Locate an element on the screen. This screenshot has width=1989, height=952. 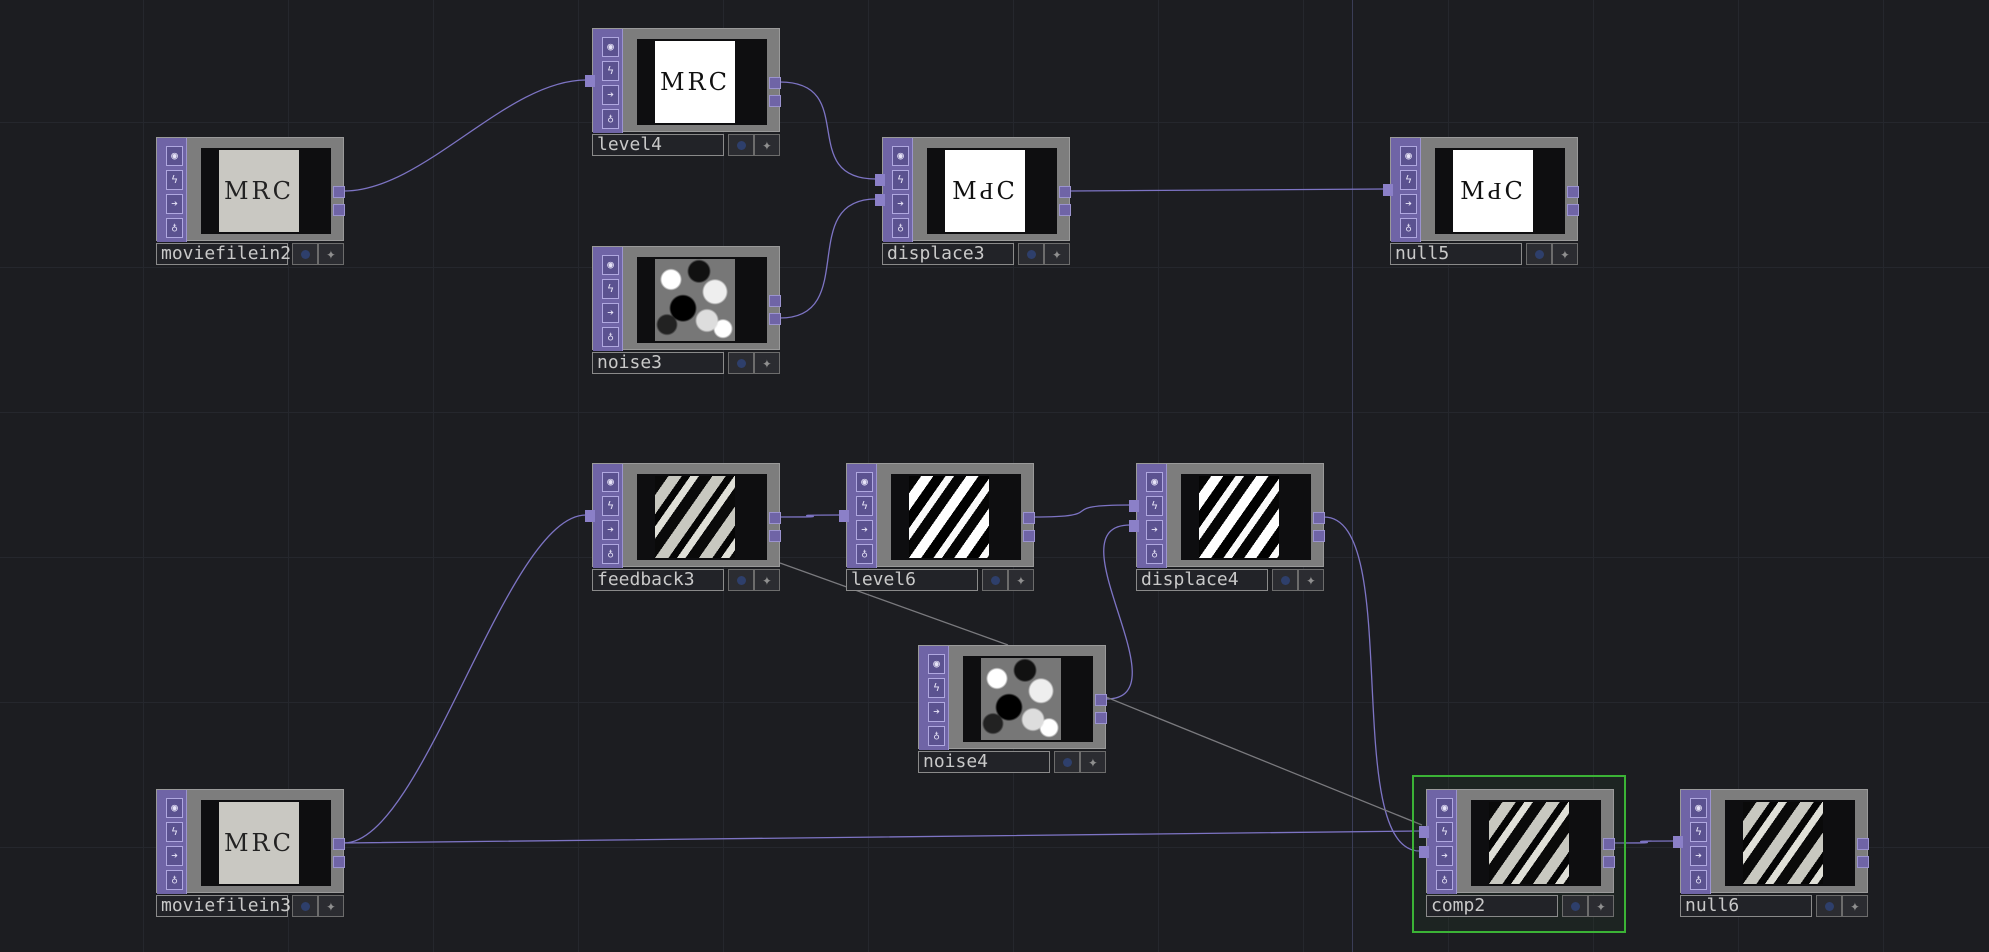
node-name-label: feedback3 is located at coordinates (658, 580).